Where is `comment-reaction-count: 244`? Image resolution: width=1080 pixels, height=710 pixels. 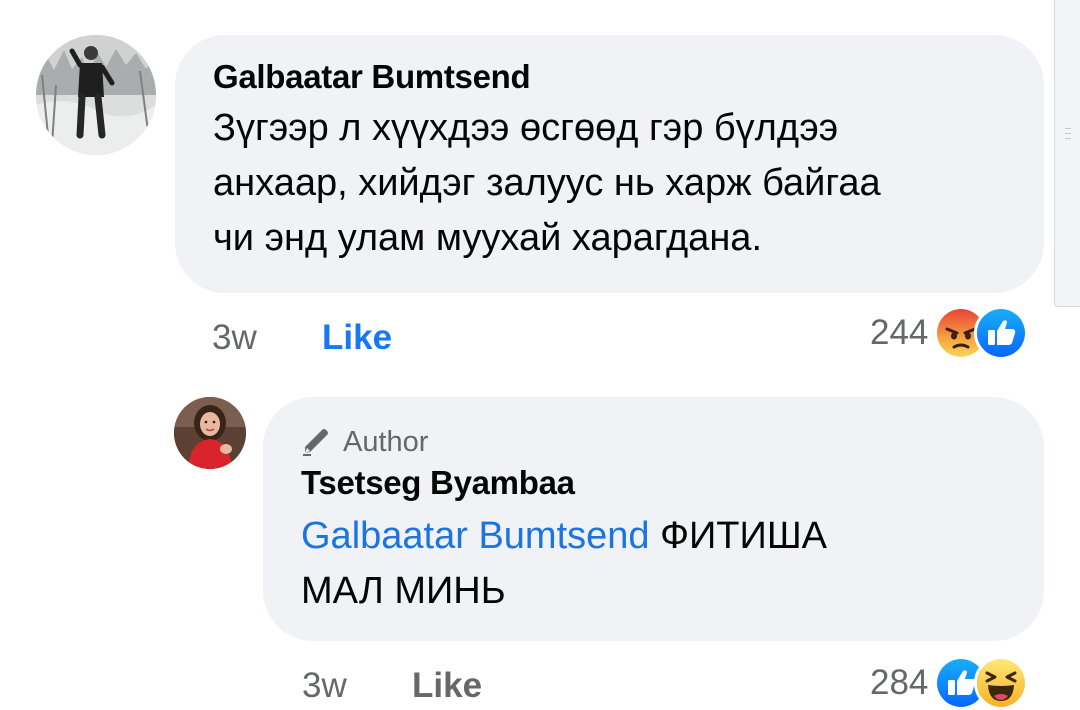 comment-reaction-count: 244 is located at coordinates (899, 332).